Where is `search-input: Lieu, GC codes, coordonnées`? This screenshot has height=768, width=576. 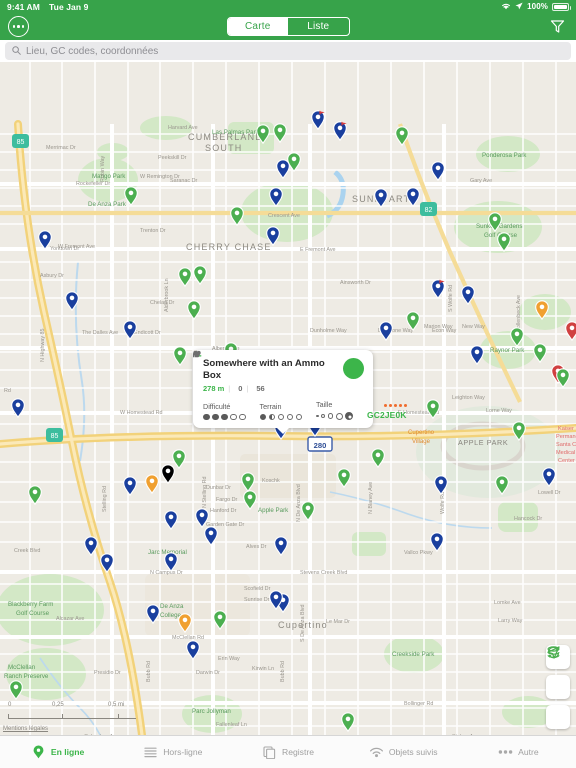
search-input: Lieu, GC codes, coordonnées is located at coordinates (288, 51).